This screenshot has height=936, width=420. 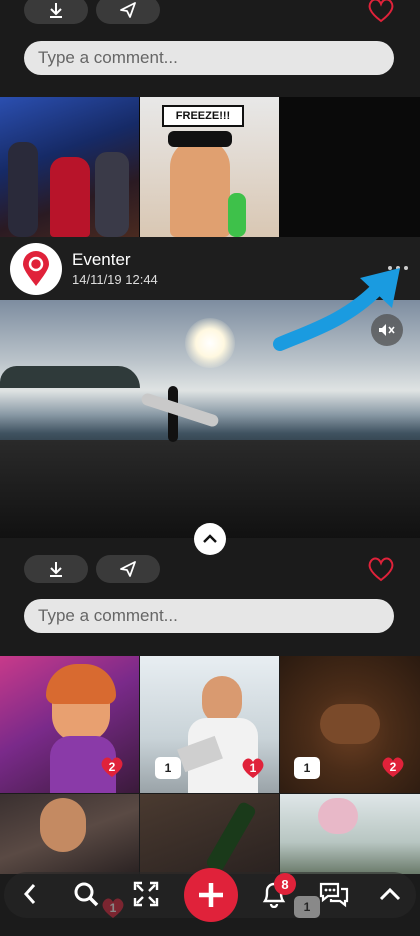 I want to click on chat-button, so click(x=334, y=894).